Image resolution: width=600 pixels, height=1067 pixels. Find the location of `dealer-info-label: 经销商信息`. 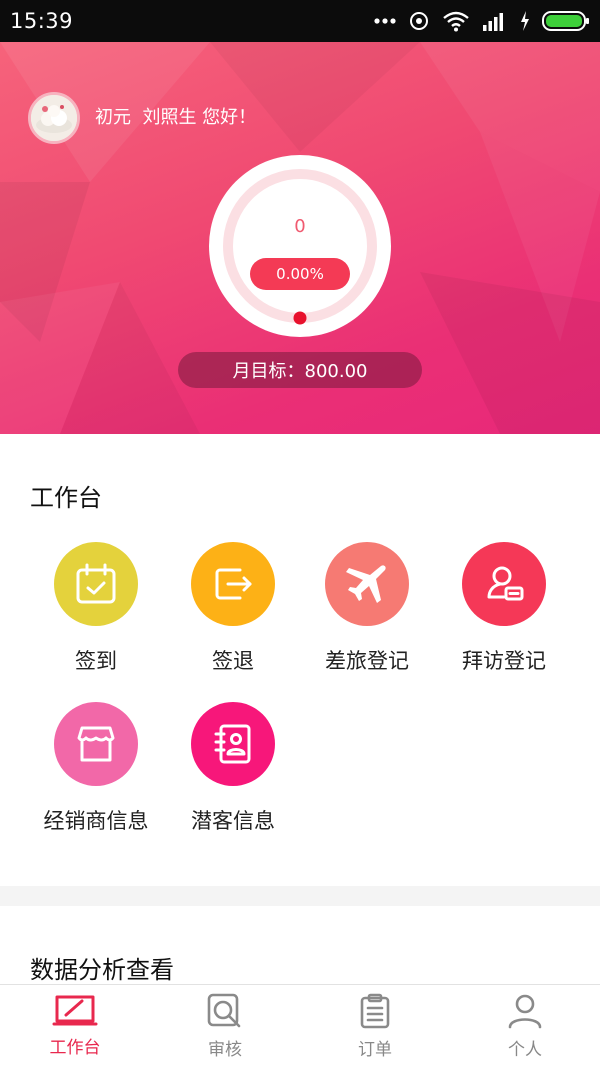

dealer-info-label: 经销商信息 is located at coordinates (96, 821).